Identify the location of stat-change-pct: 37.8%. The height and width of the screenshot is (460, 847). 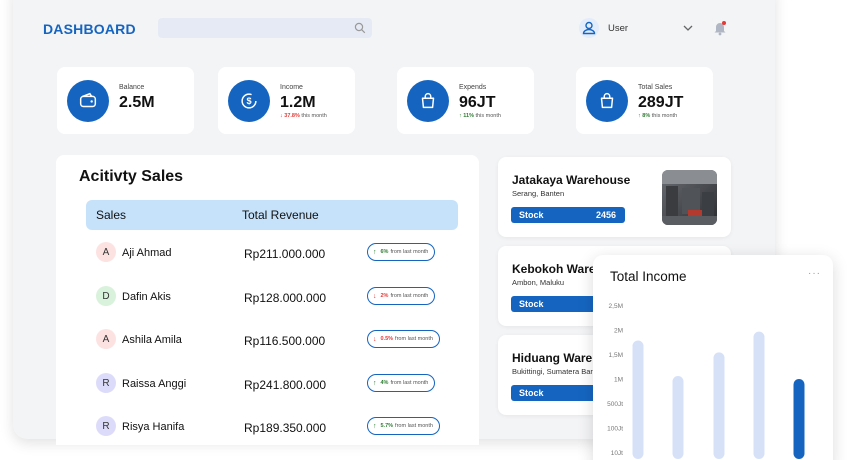
(292, 116).